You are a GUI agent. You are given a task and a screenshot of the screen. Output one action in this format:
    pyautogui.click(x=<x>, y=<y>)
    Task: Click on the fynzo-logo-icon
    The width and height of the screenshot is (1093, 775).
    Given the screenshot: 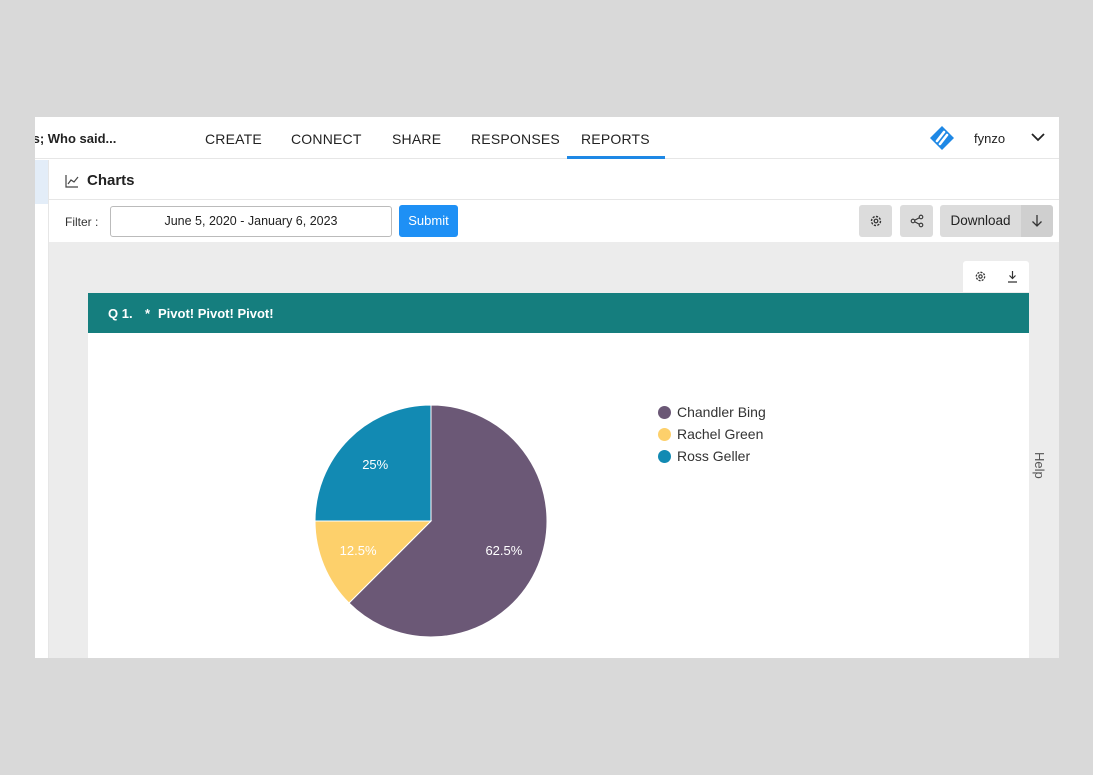 What is the action you would take?
    pyautogui.click(x=942, y=138)
    